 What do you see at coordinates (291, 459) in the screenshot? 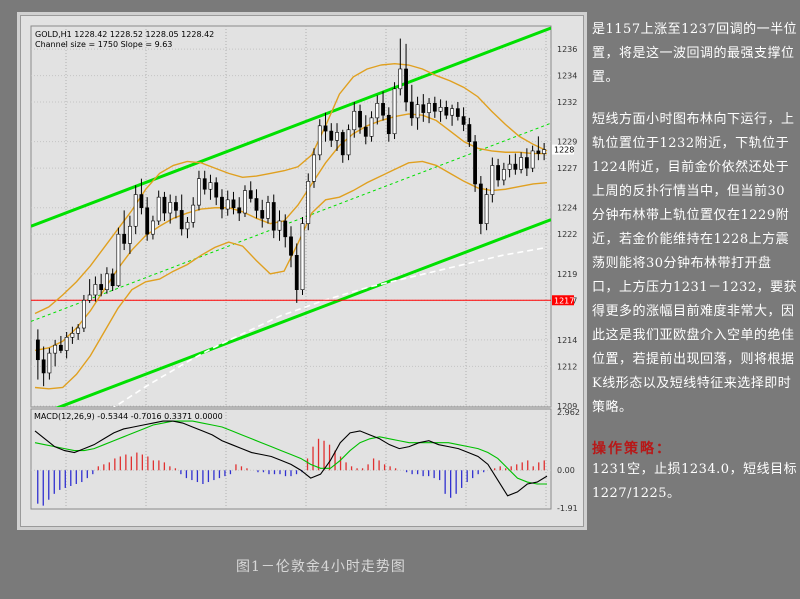
I see `macd-plot-area` at bounding box center [291, 459].